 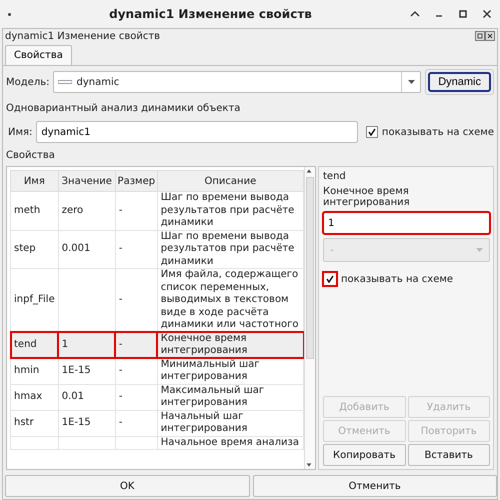 I want to click on chevron-up-icon, so click(x=415, y=14).